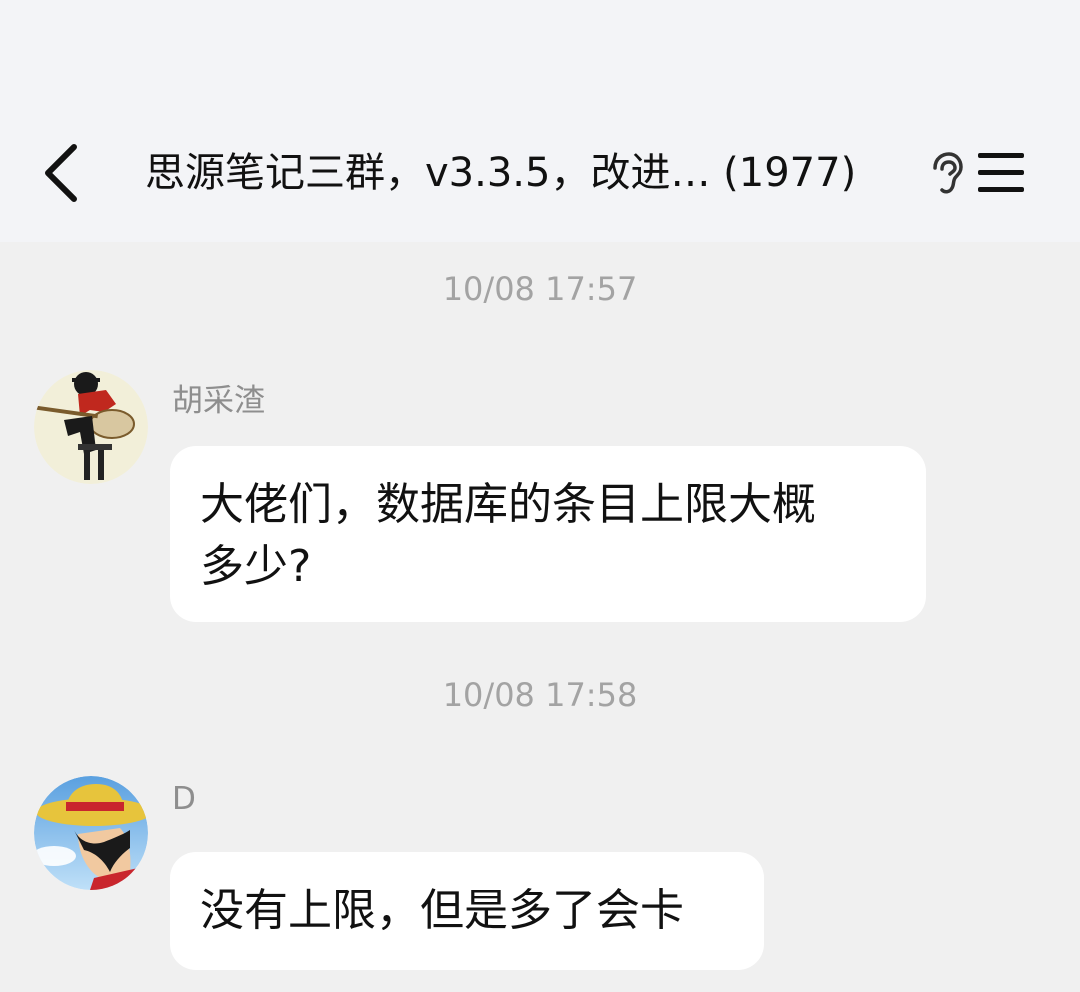  What do you see at coordinates (184, 799) in the screenshot?
I see `sender-name: D` at bounding box center [184, 799].